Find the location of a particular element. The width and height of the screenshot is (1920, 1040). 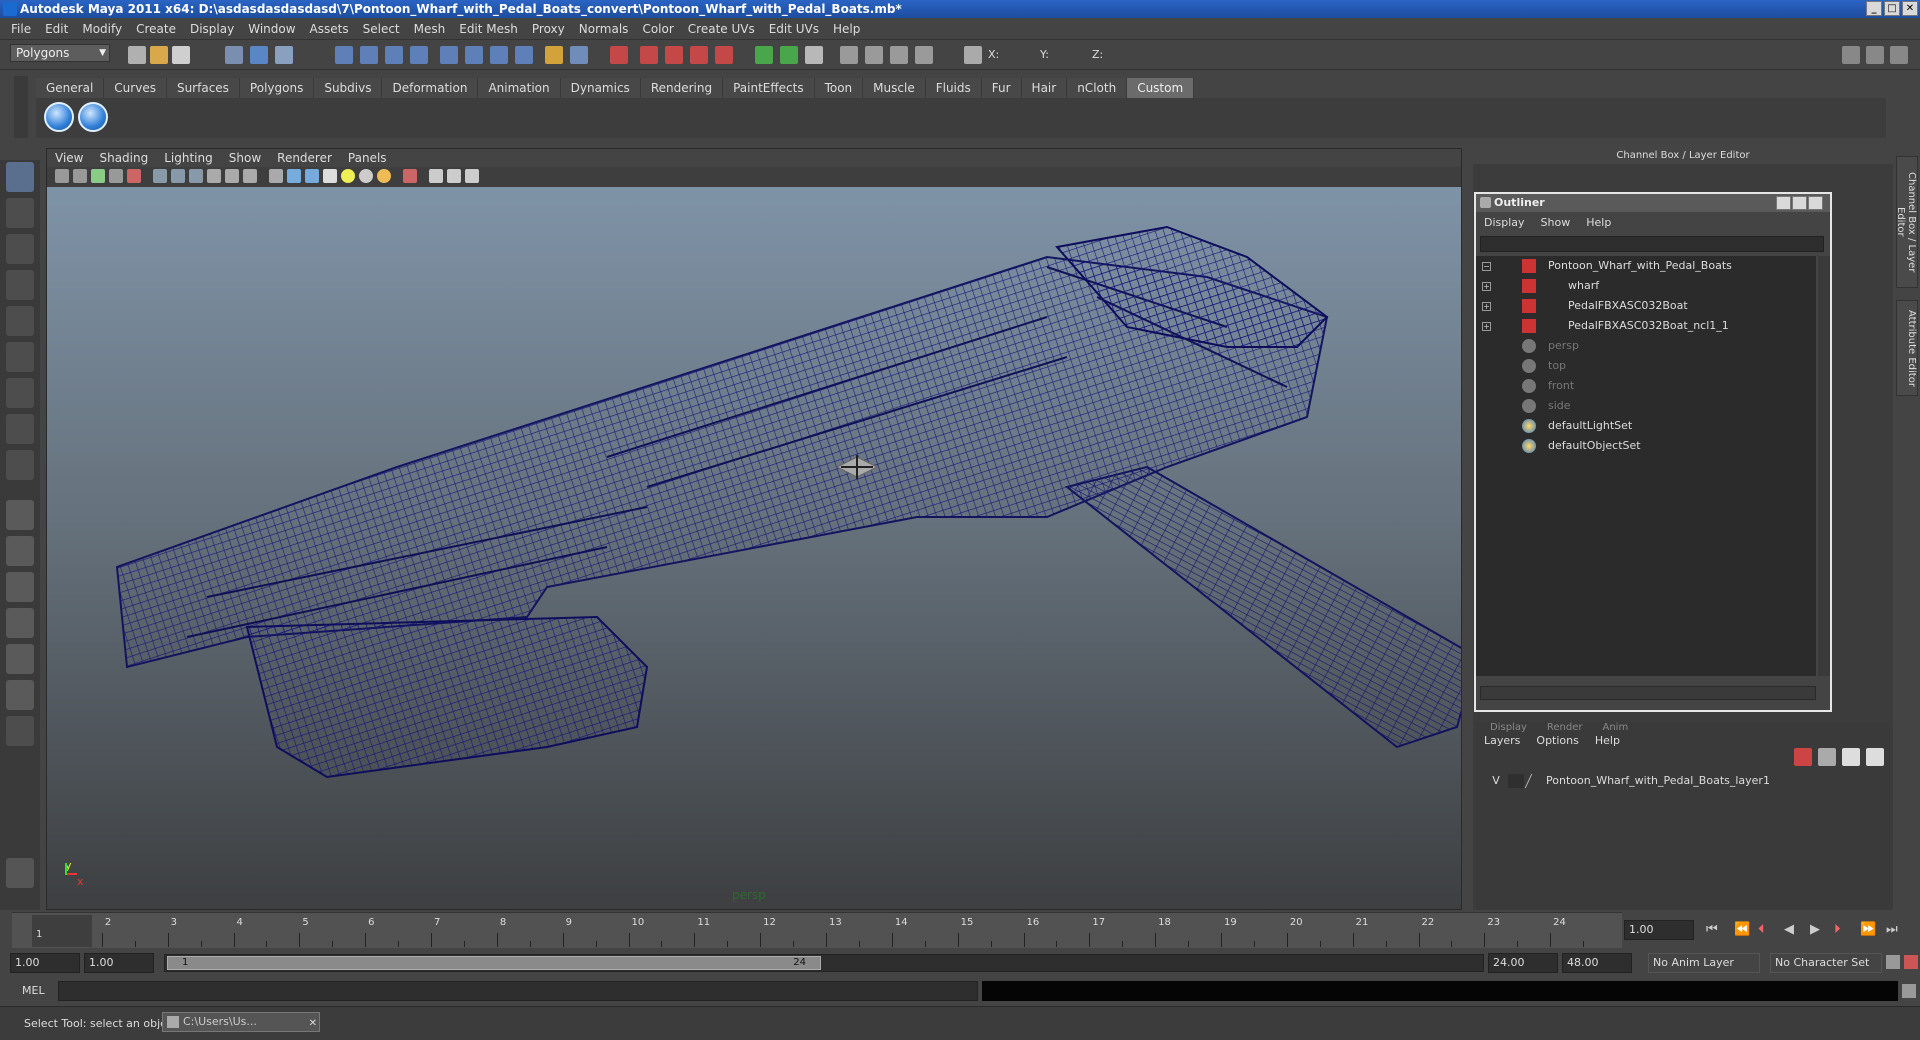

select-tool-icon is located at coordinates (20, 177).